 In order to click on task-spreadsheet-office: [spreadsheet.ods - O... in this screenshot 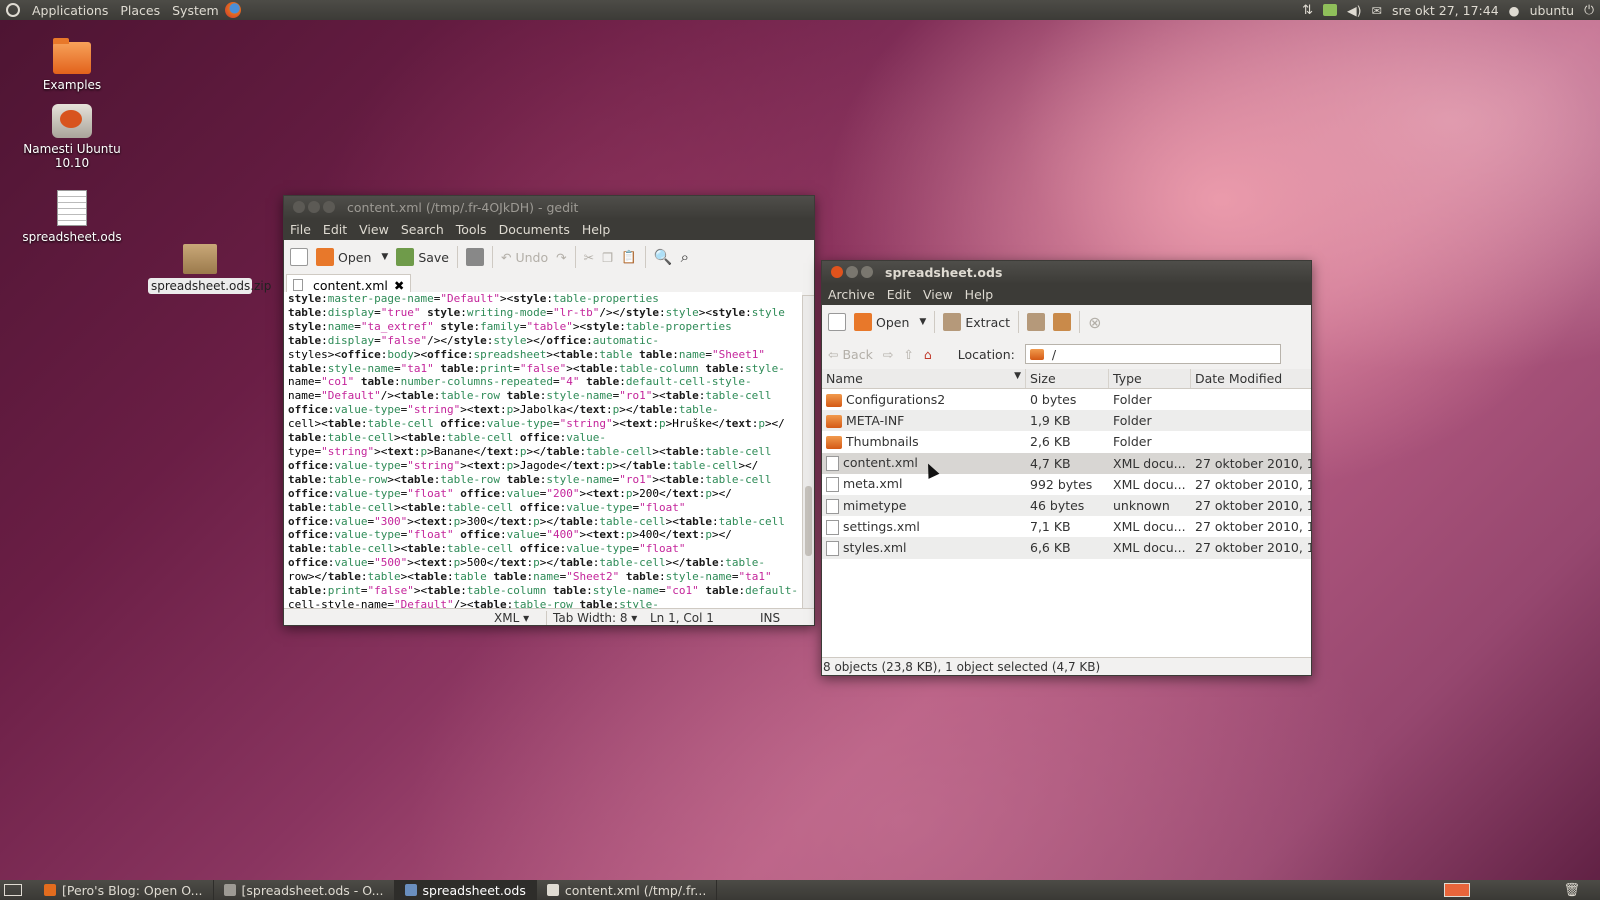, I will do `click(304, 890)`.